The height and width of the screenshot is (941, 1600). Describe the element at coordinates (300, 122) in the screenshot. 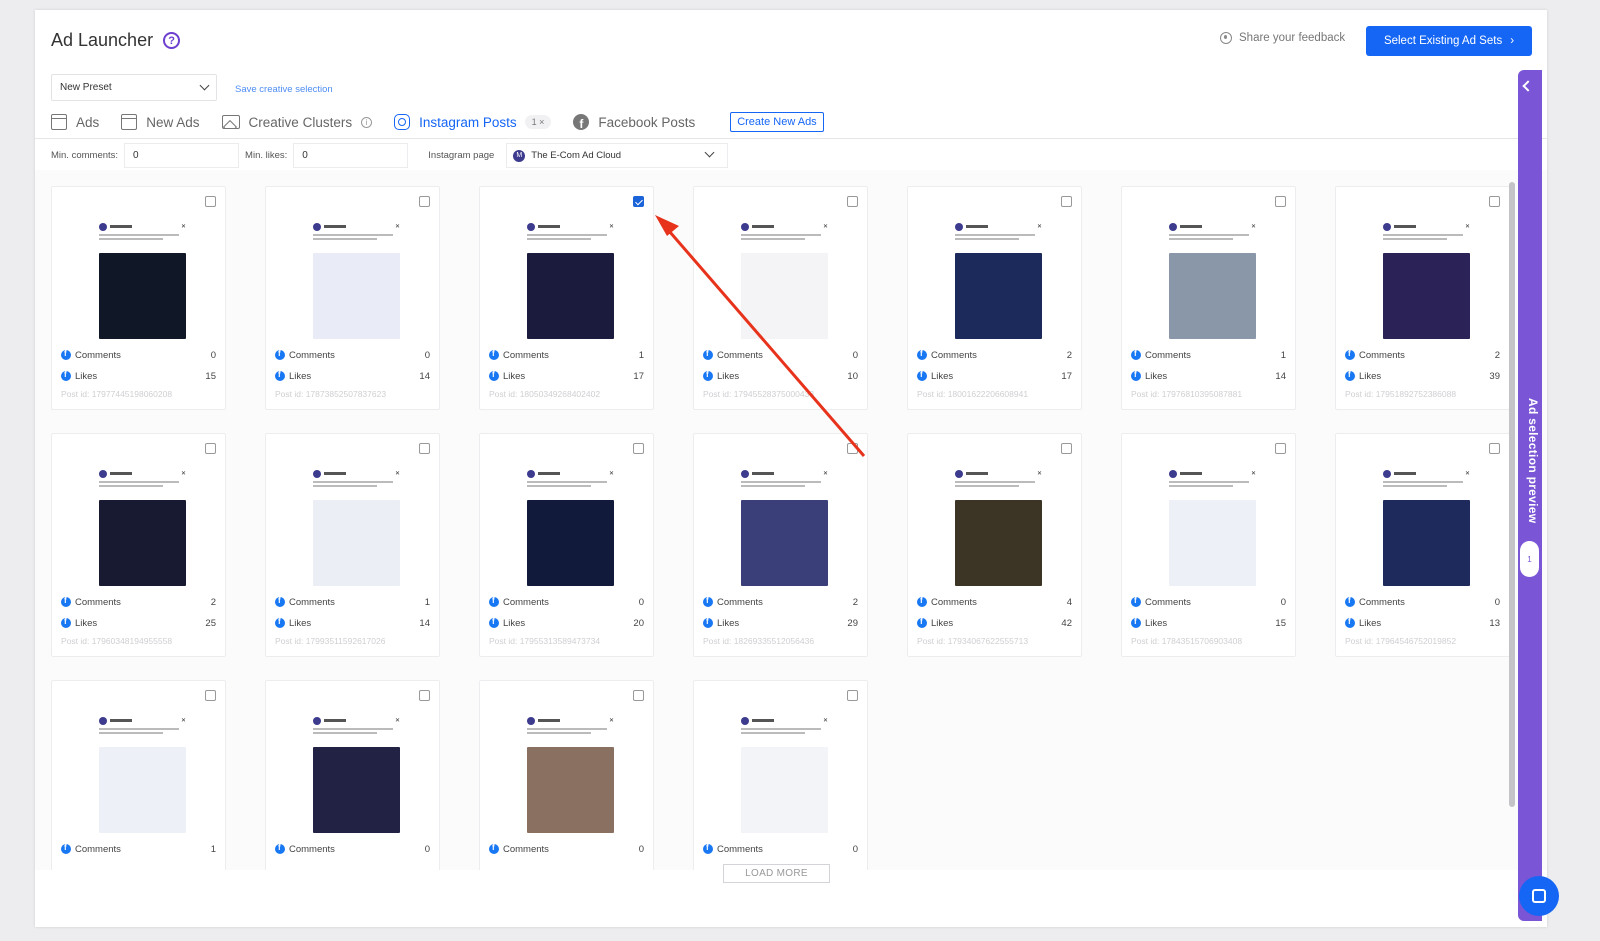

I see `tab-label: Creative Clusters` at that location.